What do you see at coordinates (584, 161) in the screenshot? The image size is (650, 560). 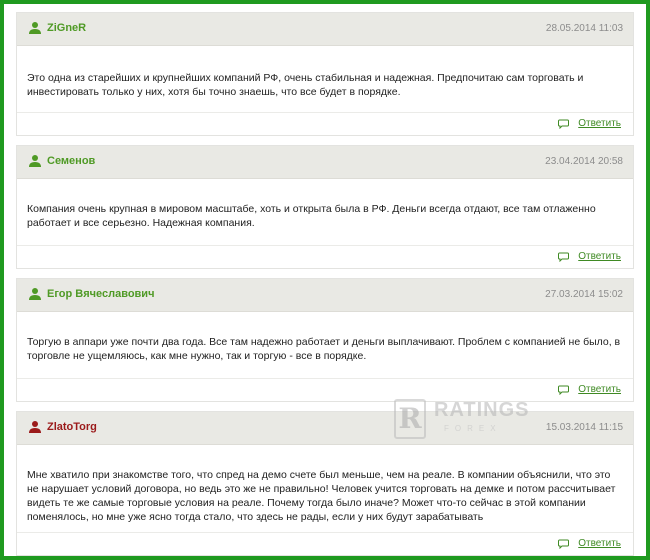 I see `comment-date: 23.04.2014 20:58` at bounding box center [584, 161].